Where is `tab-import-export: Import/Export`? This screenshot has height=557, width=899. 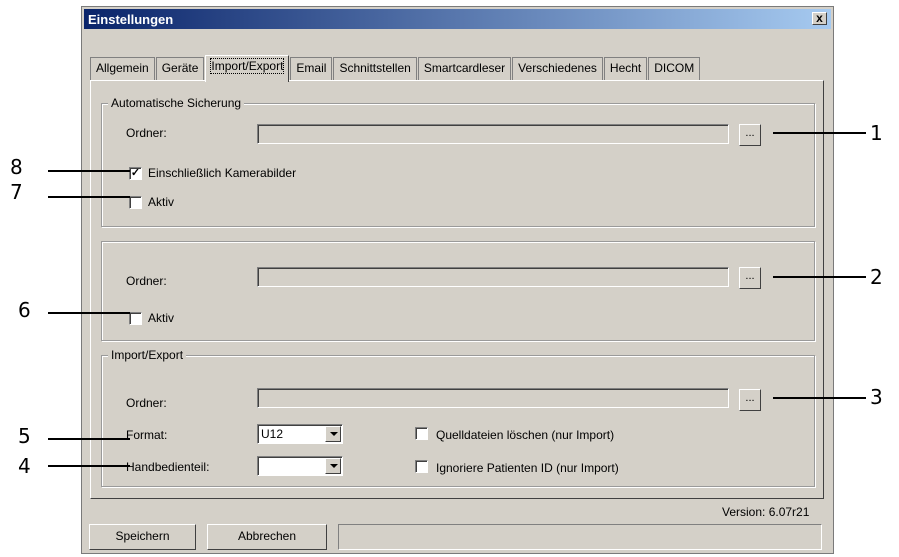 tab-import-export: Import/Export is located at coordinates (247, 68).